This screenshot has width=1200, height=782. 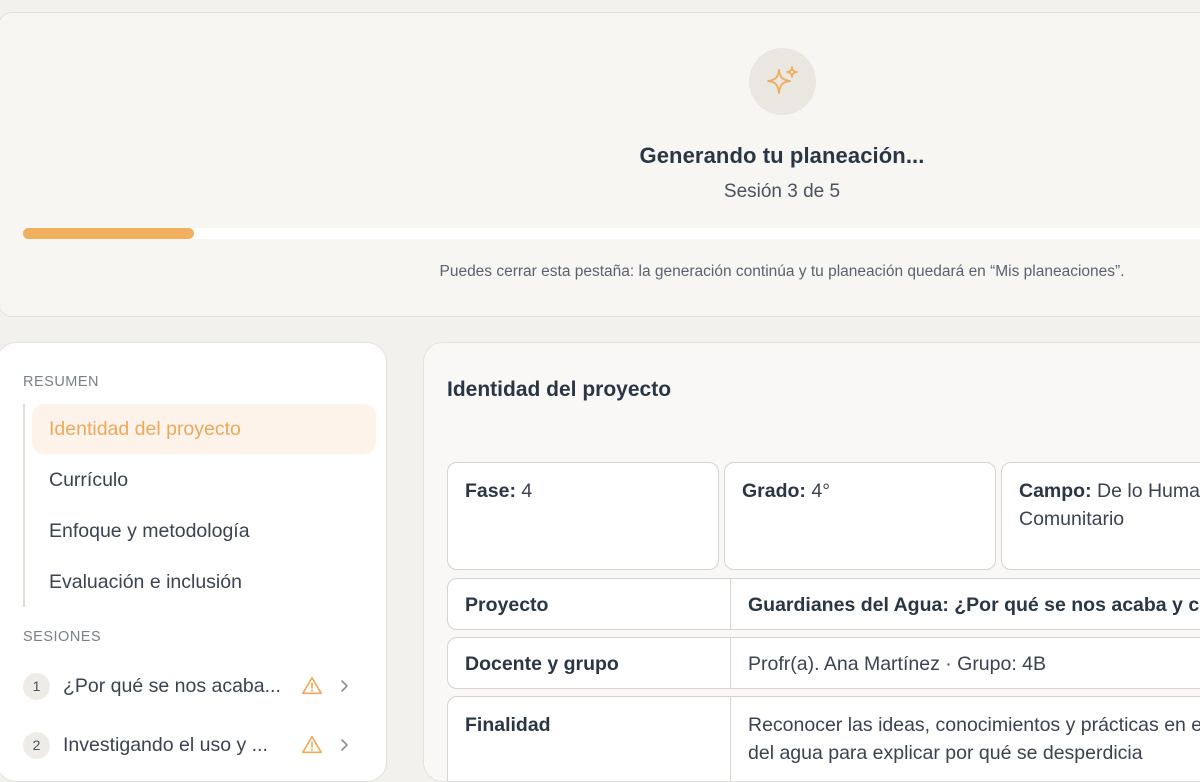 I want to click on sidebar-item-evaluacion: Evaluación e inclusión, so click(x=204, y=582).